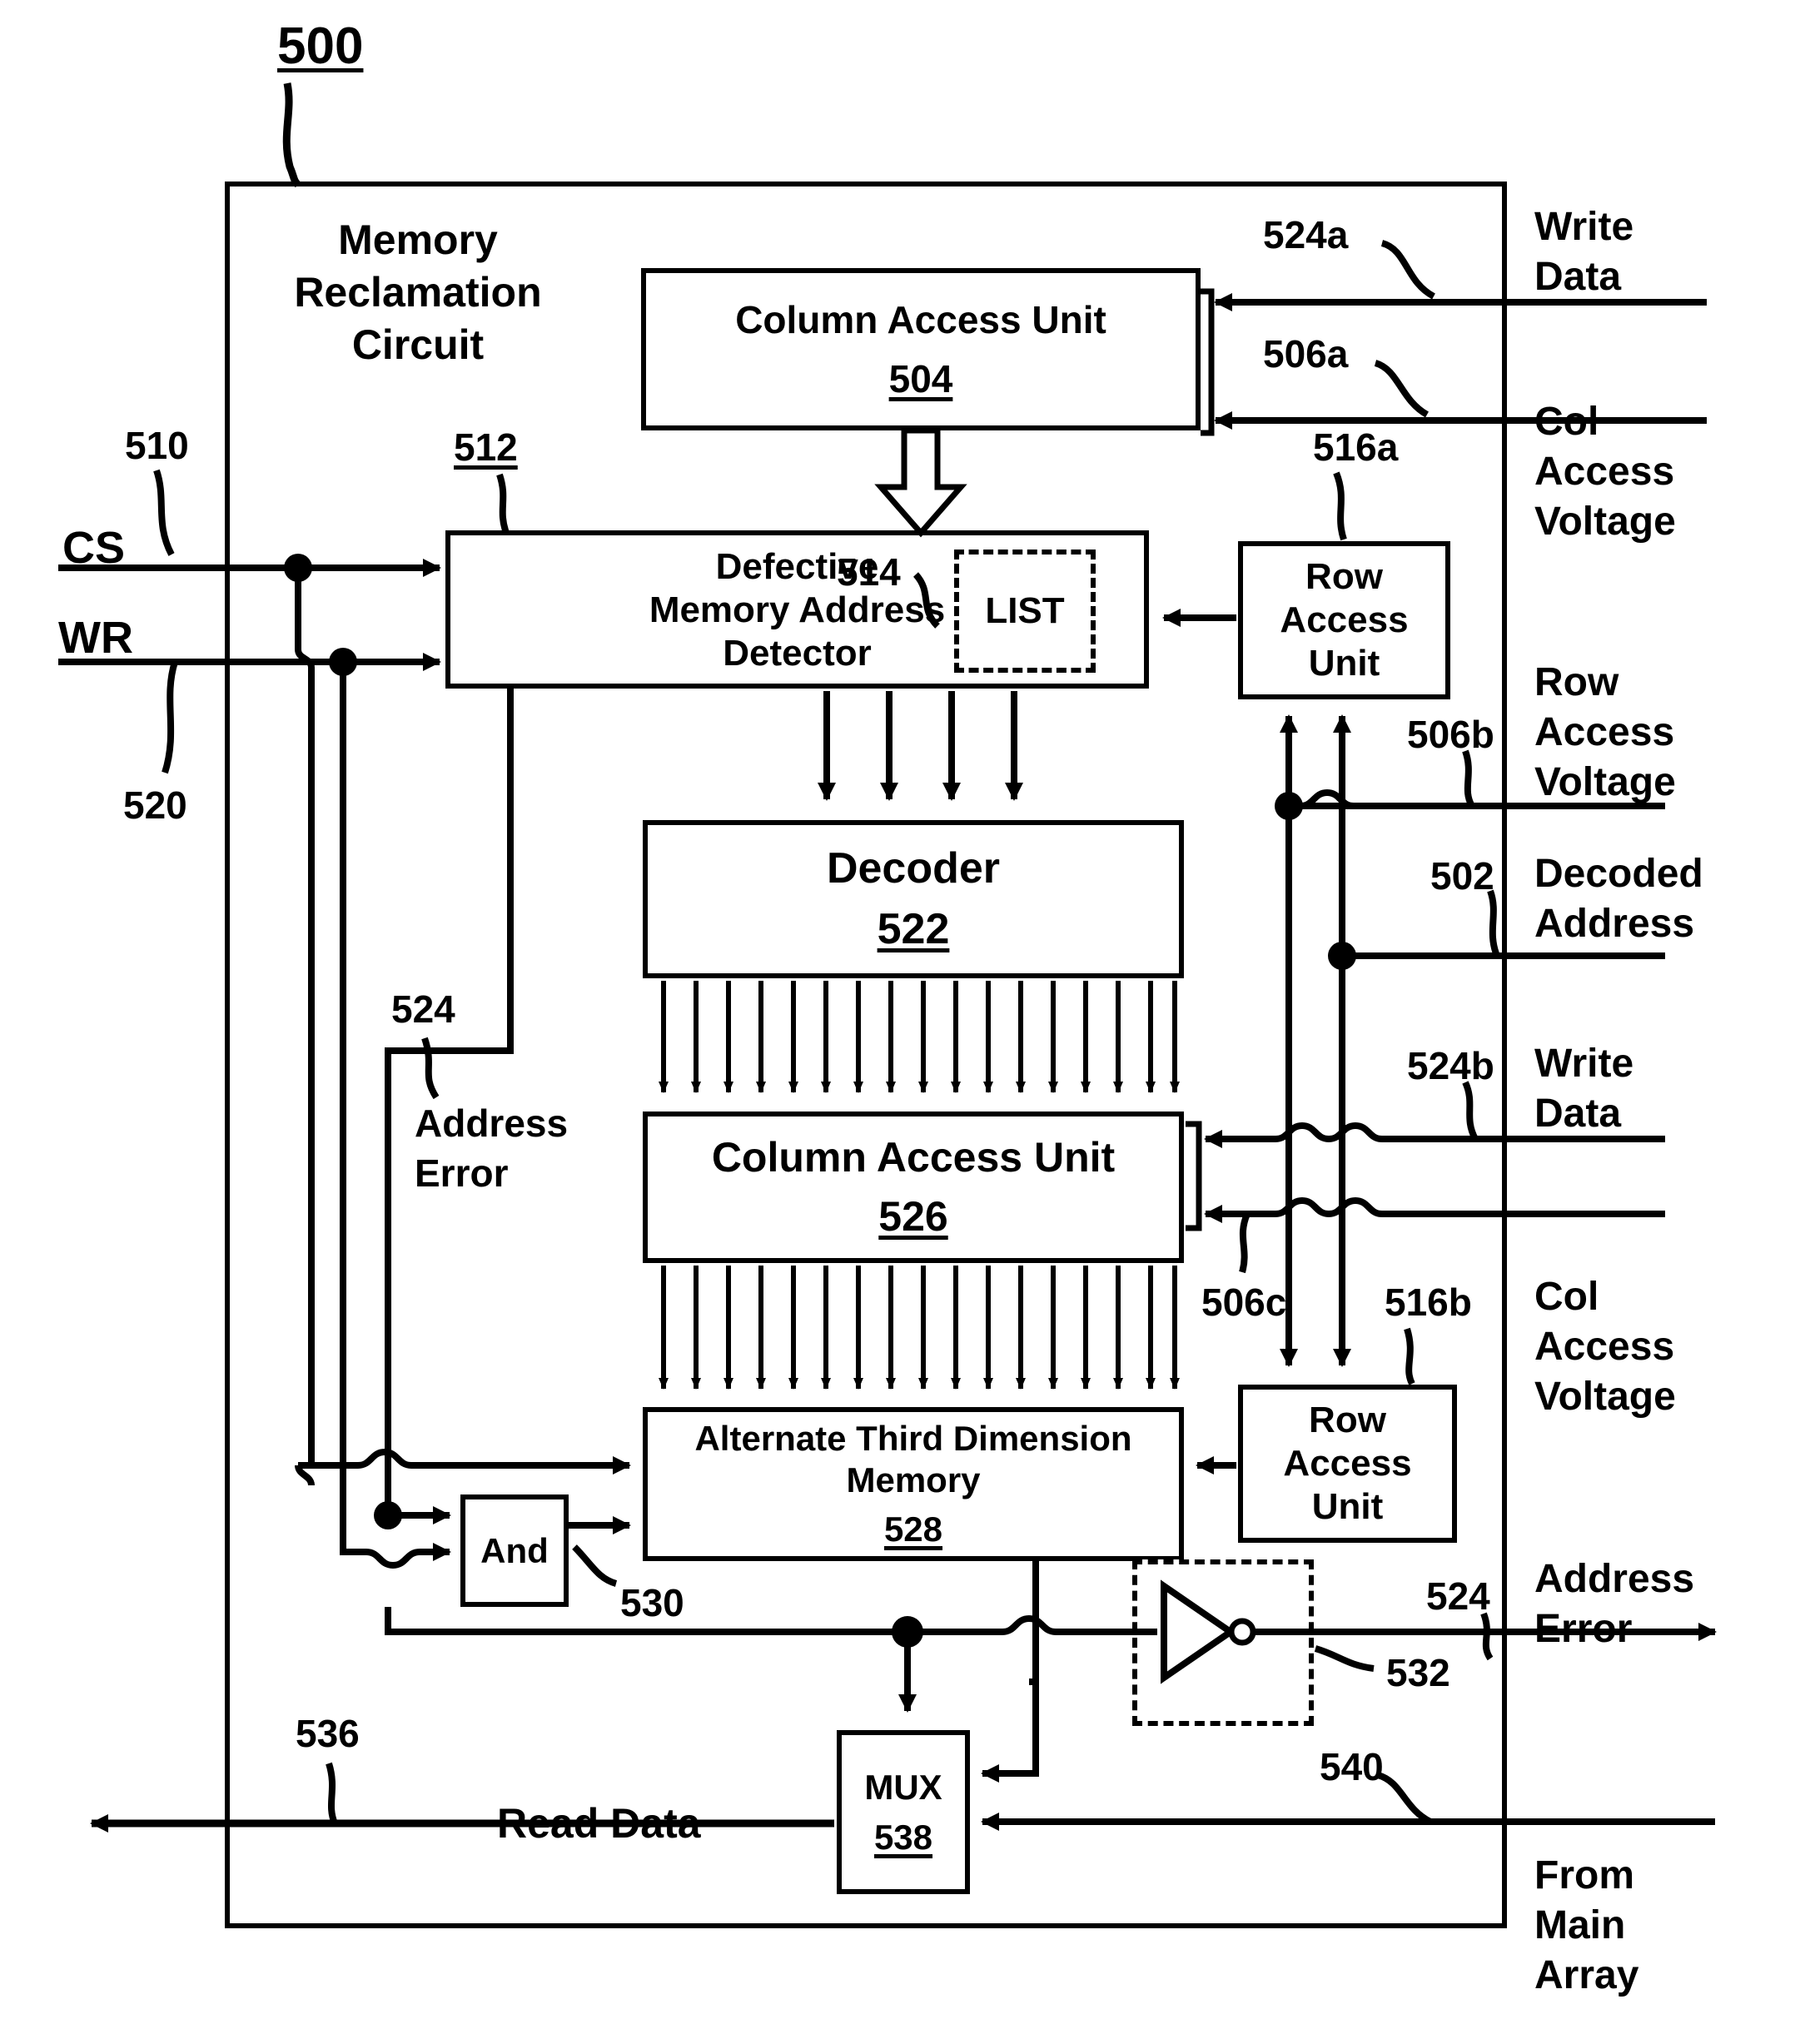  I want to click on ref-532: 532, so click(1418, 1673).